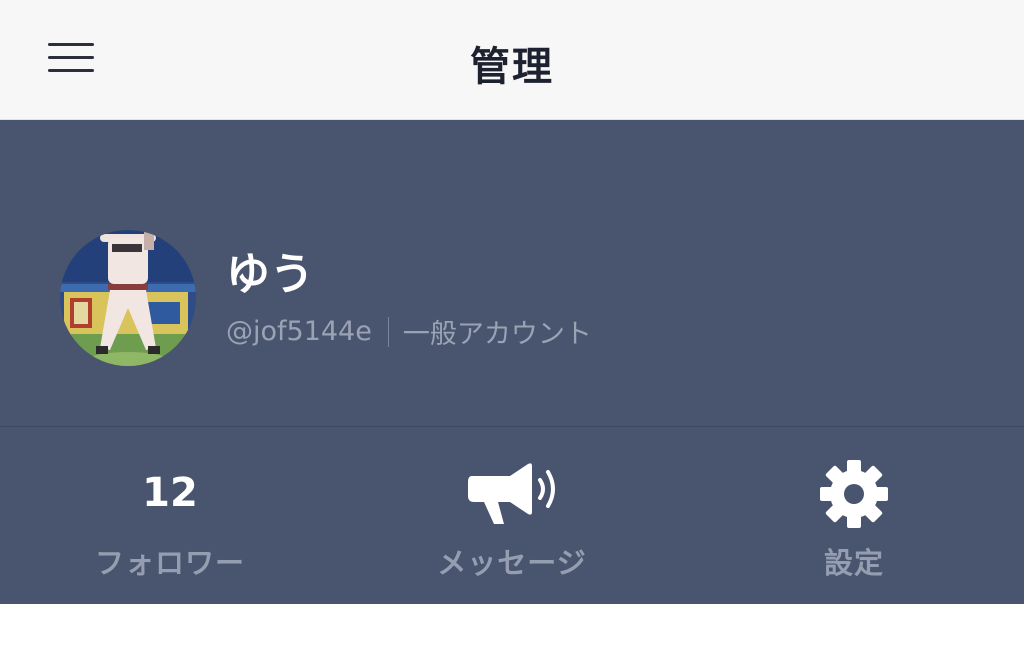 The width and height of the screenshot is (1024, 648). What do you see at coordinates (299, 331) in the screenshot?
I see `user-id: @jof5144e` at bounding box center [299, 331].